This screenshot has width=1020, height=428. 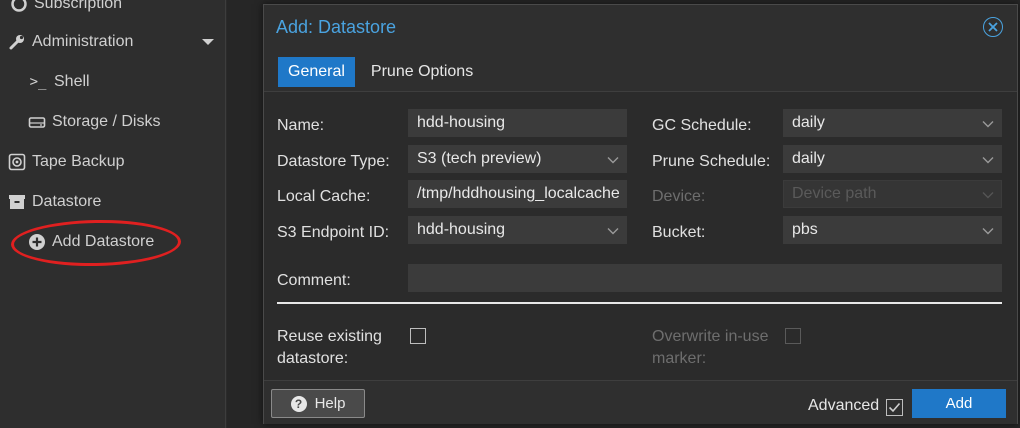 What do you see at coordinates (679, 232) in the screenshot?
I see `bucket-label: Bucket:` at bounding box center [679, 232].